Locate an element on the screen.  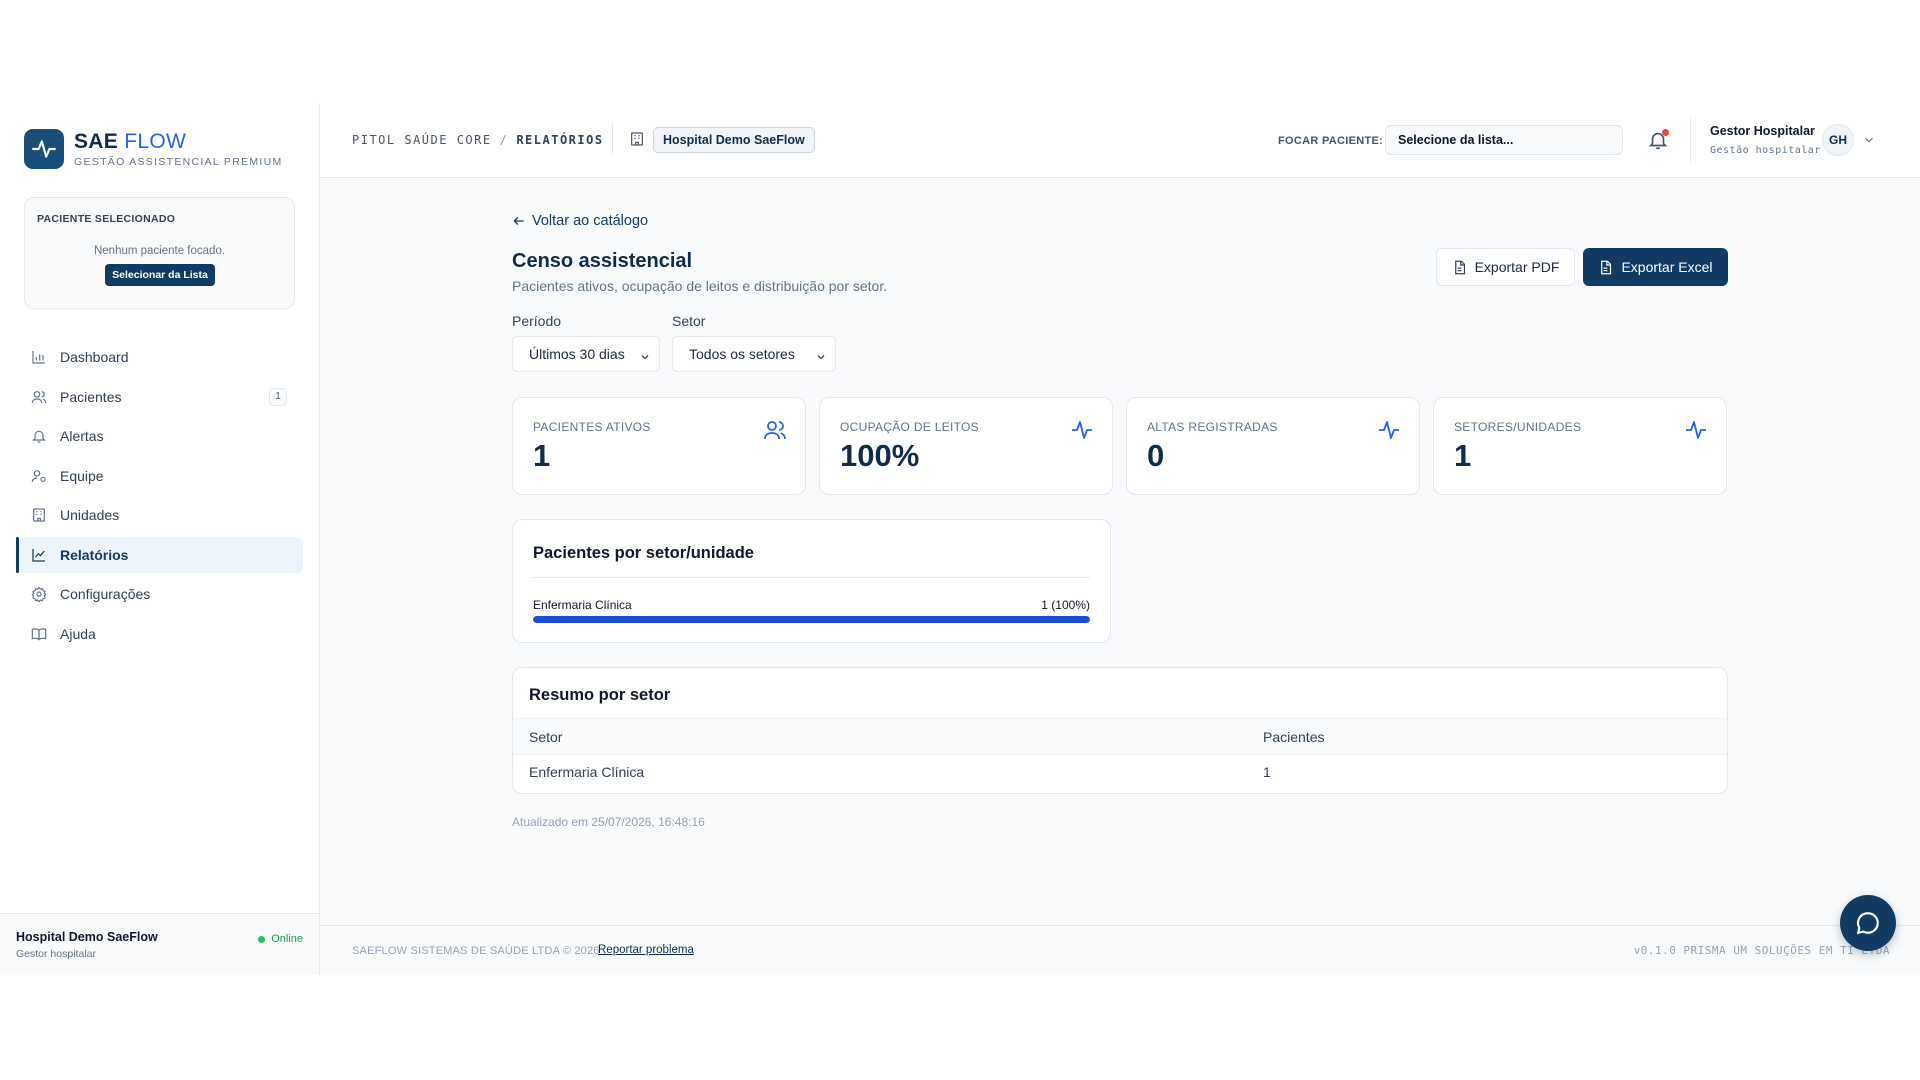
breadcrumb-root: PITOL SAÚDE CORE is located at coordinates (422, 140).